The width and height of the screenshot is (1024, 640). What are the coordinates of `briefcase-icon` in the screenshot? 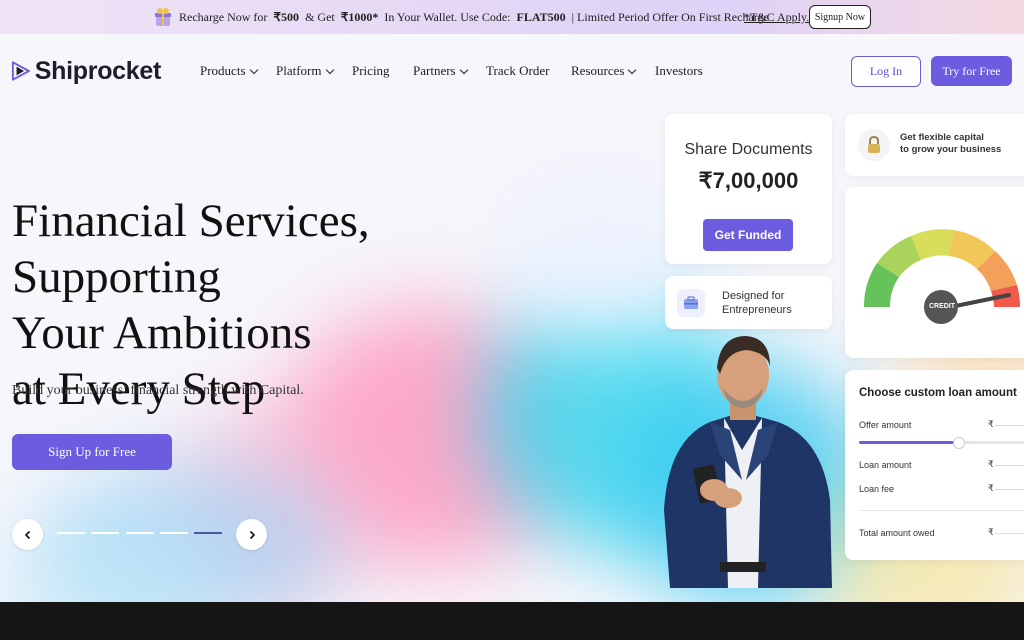 It's located at (691, 303).